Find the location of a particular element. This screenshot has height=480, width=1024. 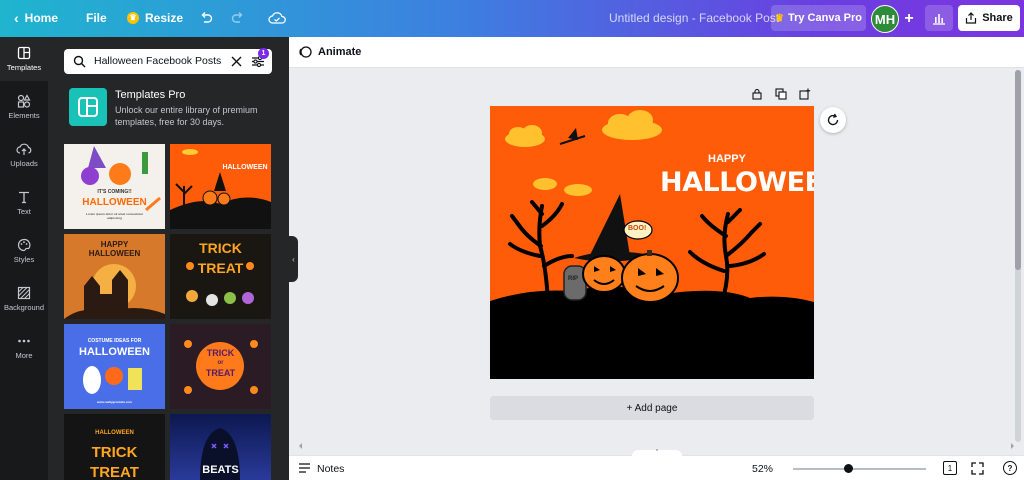

share-label: Share is located at coordinates (997, 18).